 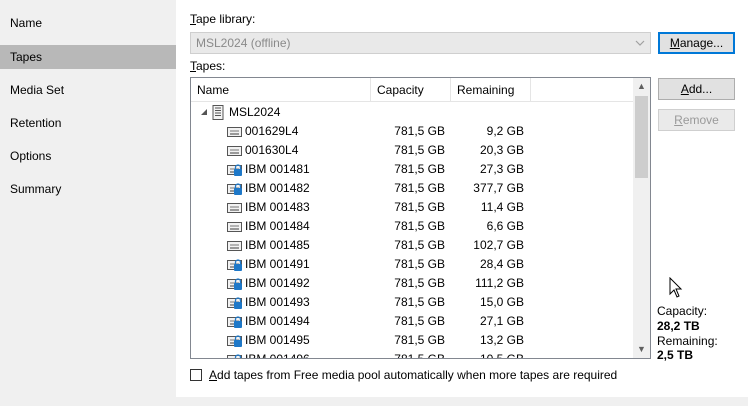 I want to click on tape-row: IBM 001491 781,5 GB 28,4 GB, so click(x=412, y=264).